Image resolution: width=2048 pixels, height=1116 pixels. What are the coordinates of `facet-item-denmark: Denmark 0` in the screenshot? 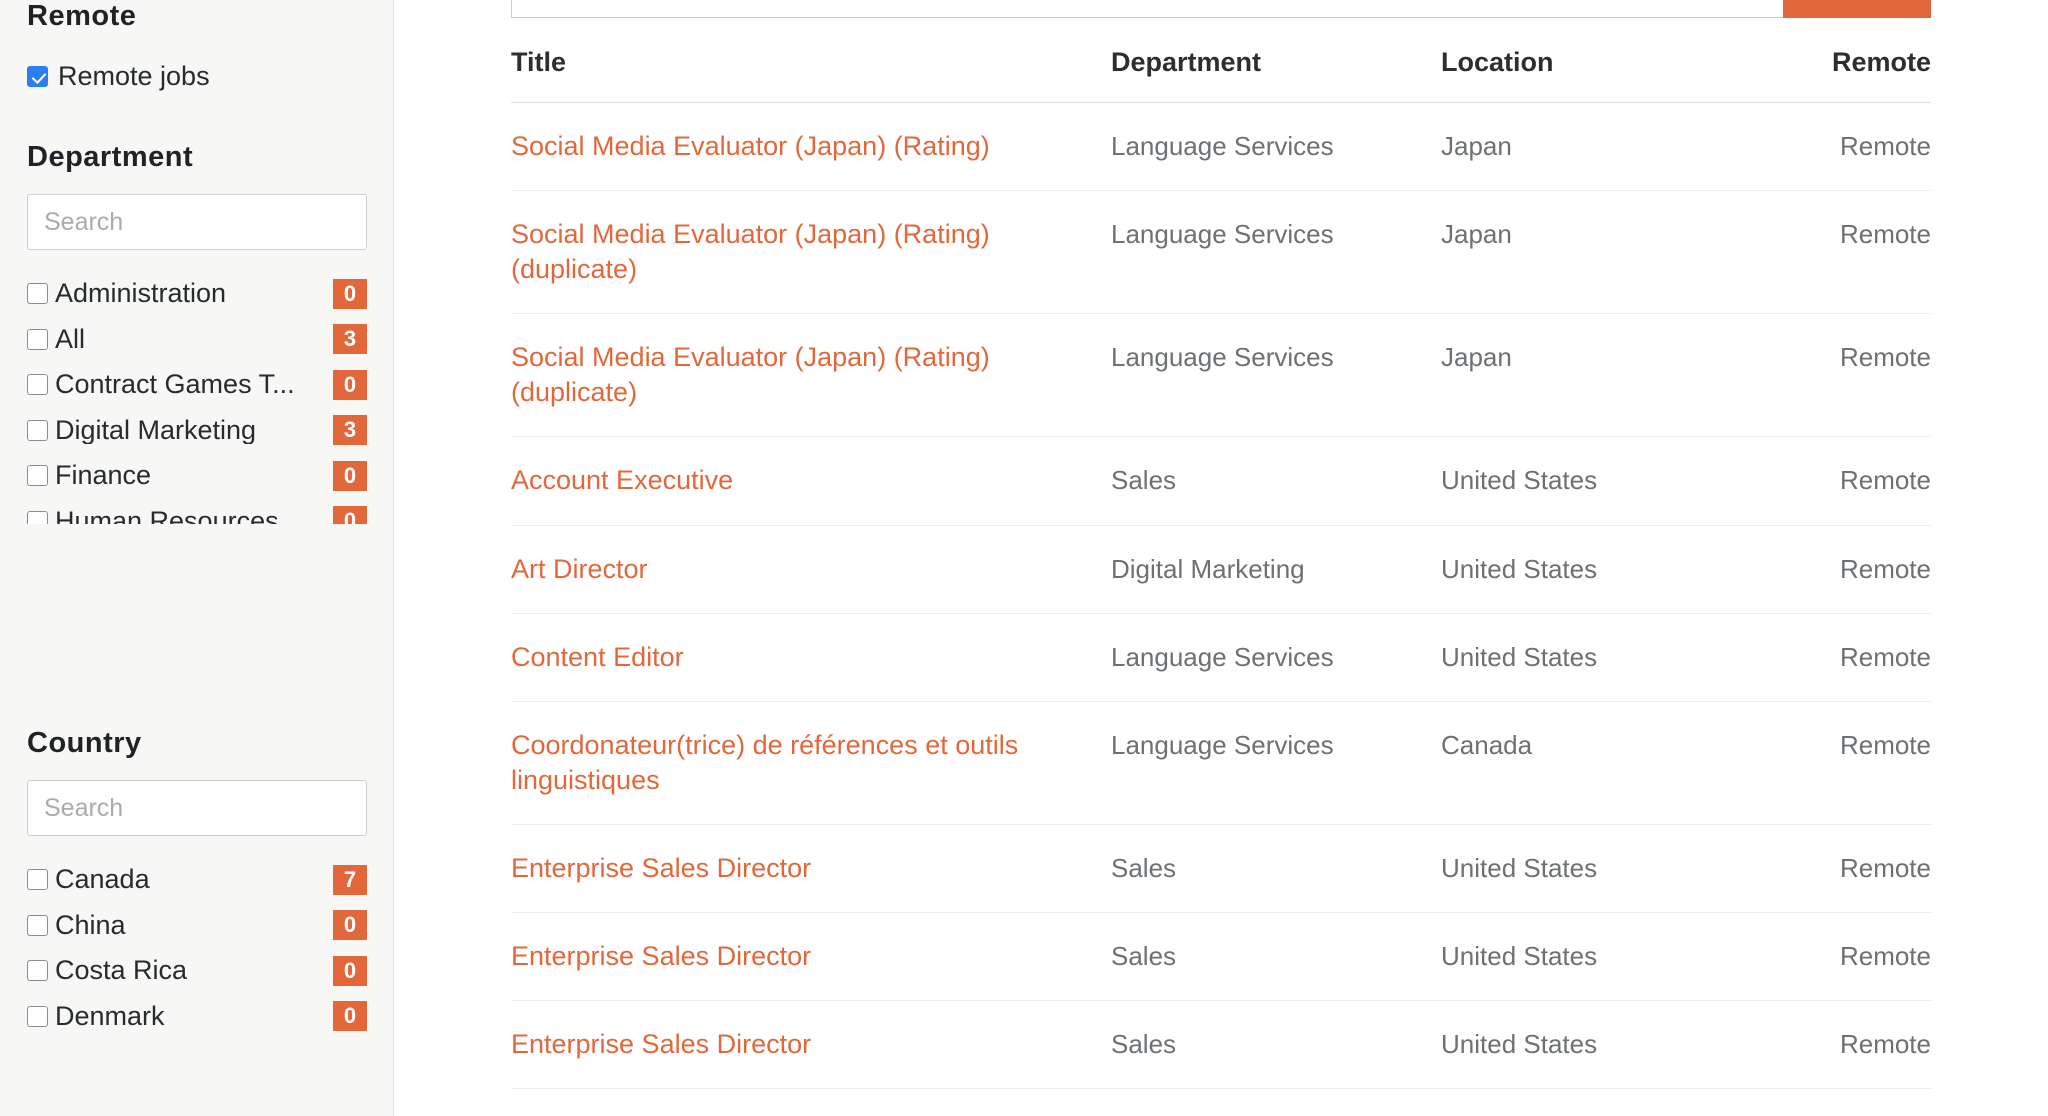 It's located at (197, 1017).